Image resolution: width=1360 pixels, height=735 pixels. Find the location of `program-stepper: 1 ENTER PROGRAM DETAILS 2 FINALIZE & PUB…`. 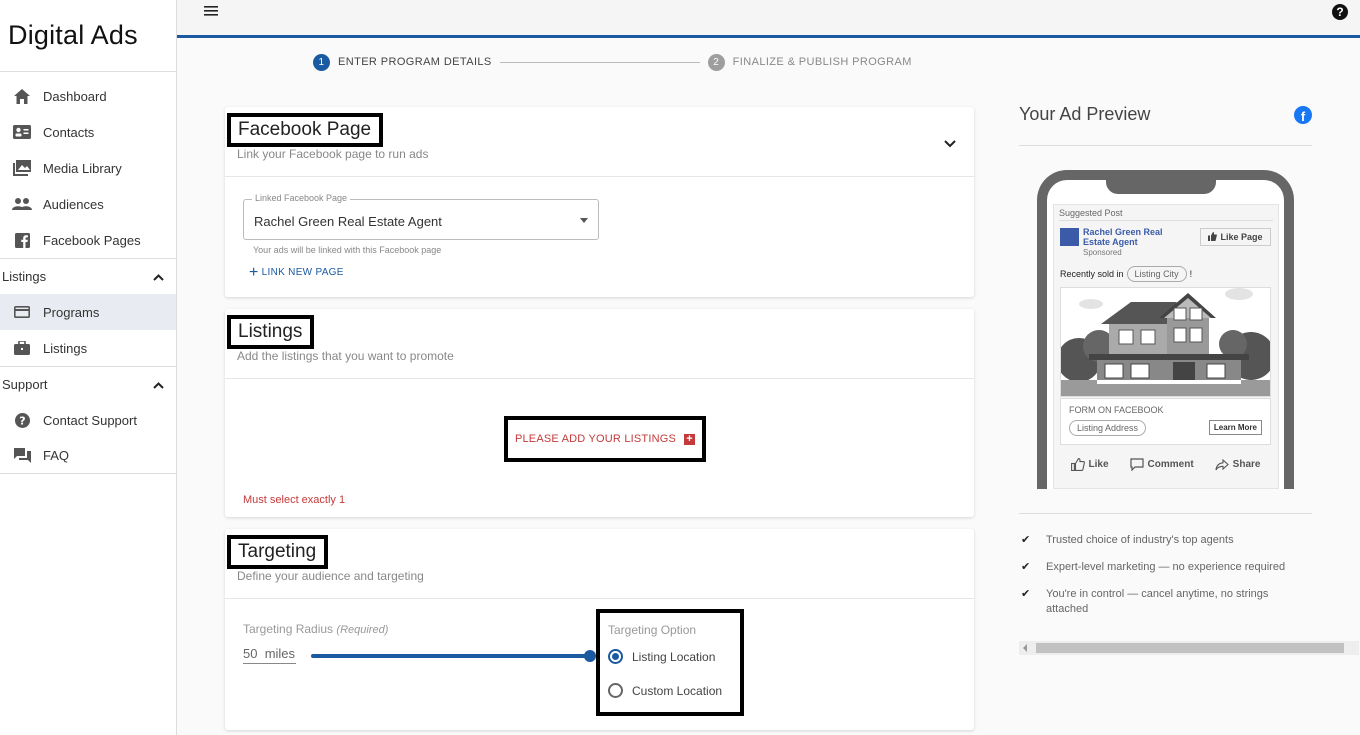

program-stepper: 1 ENTER PROGRAM DETAILS 2 FINALIZE & PUB… is located at coordinates (612, 62).